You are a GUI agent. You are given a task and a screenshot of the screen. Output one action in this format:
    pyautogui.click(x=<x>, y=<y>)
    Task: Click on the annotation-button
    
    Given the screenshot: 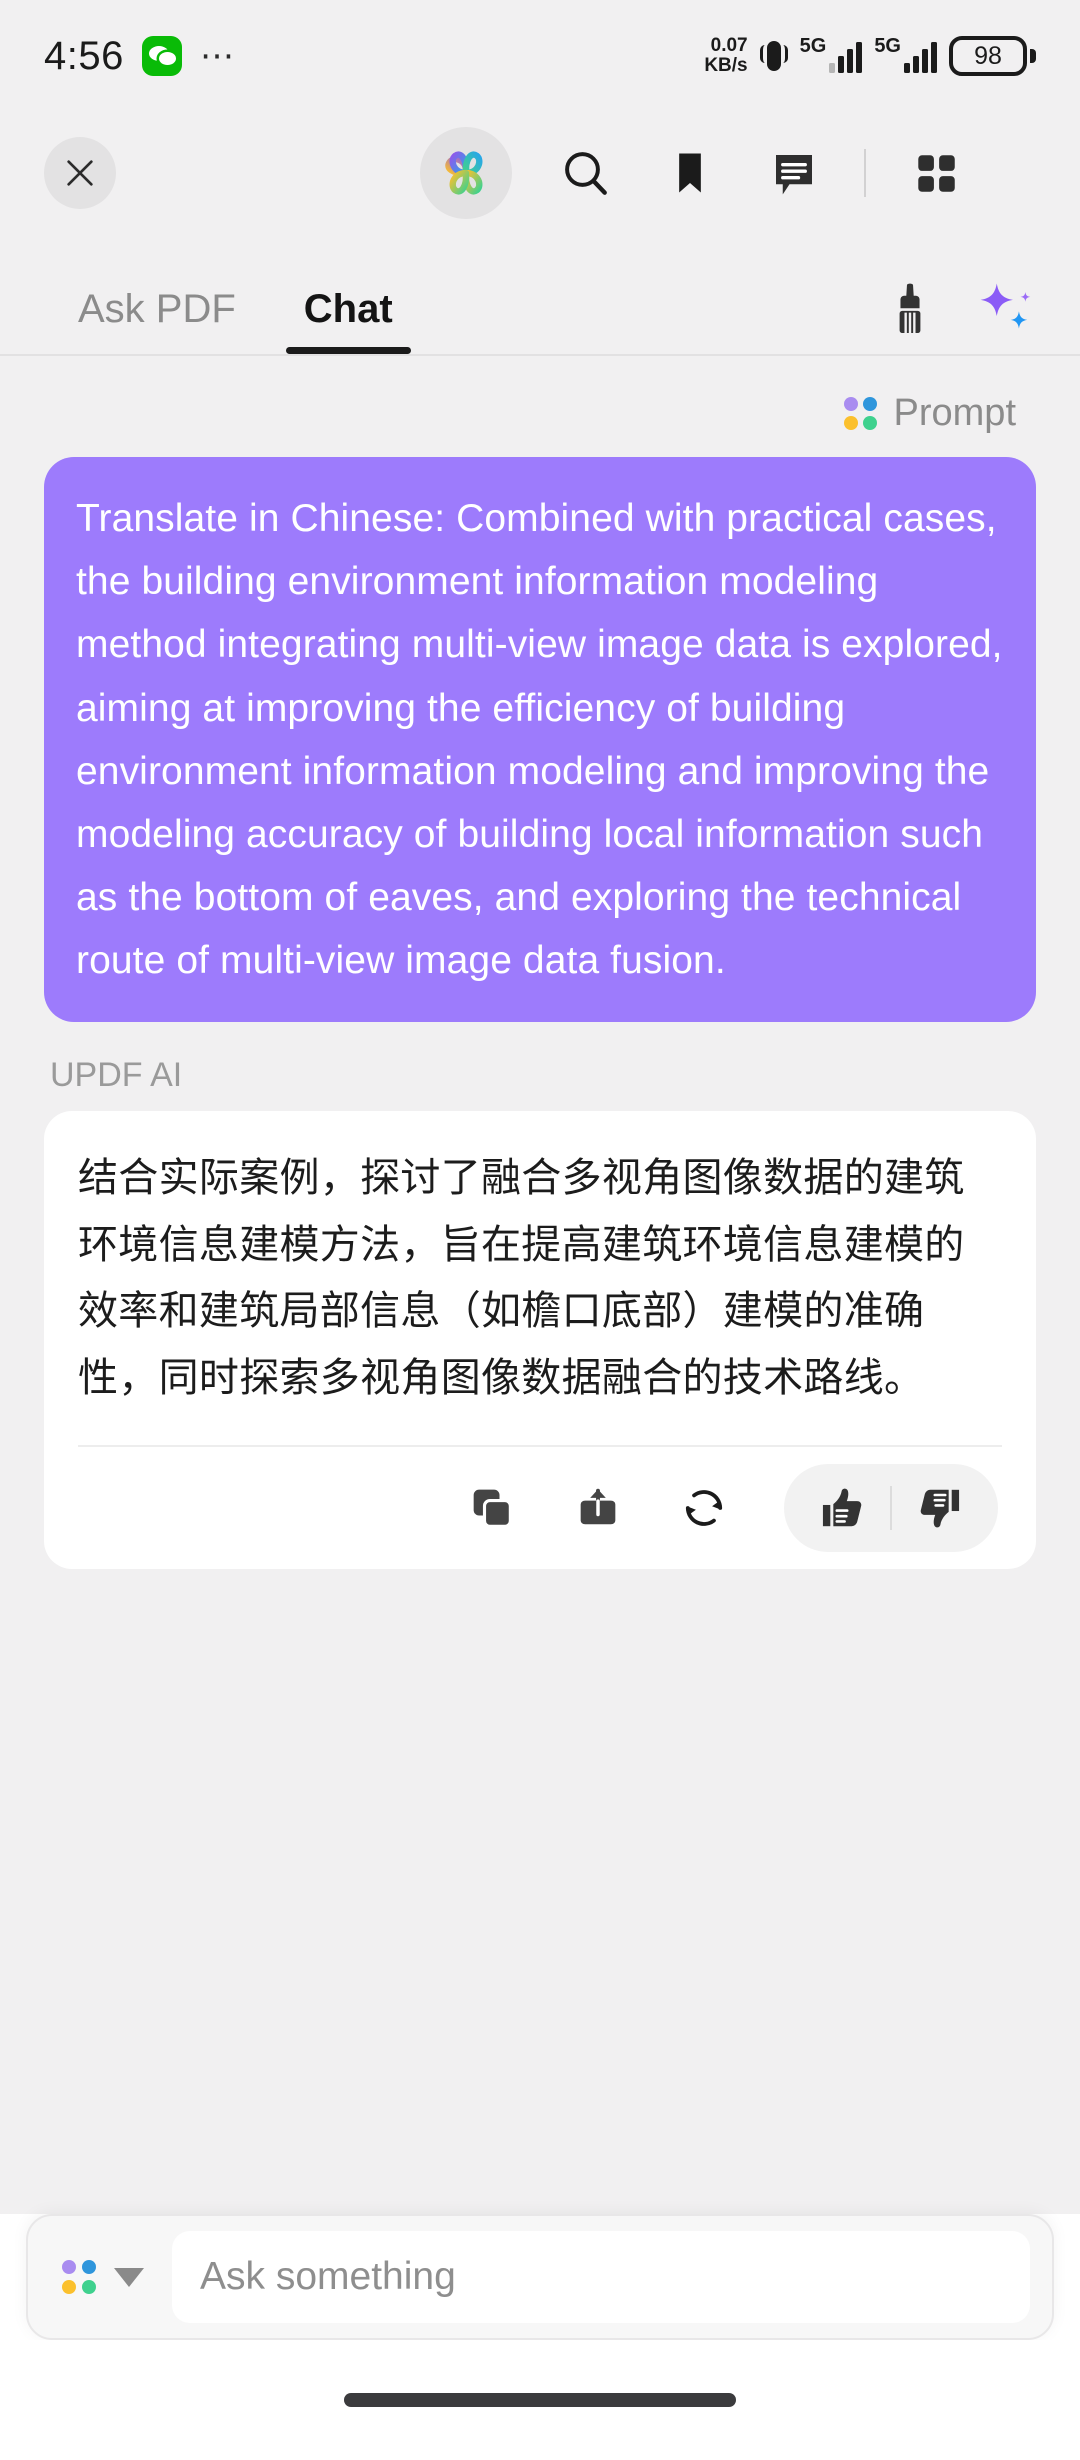 What is the action you would take?
    pyautogui.click(x=794, y=173)
    